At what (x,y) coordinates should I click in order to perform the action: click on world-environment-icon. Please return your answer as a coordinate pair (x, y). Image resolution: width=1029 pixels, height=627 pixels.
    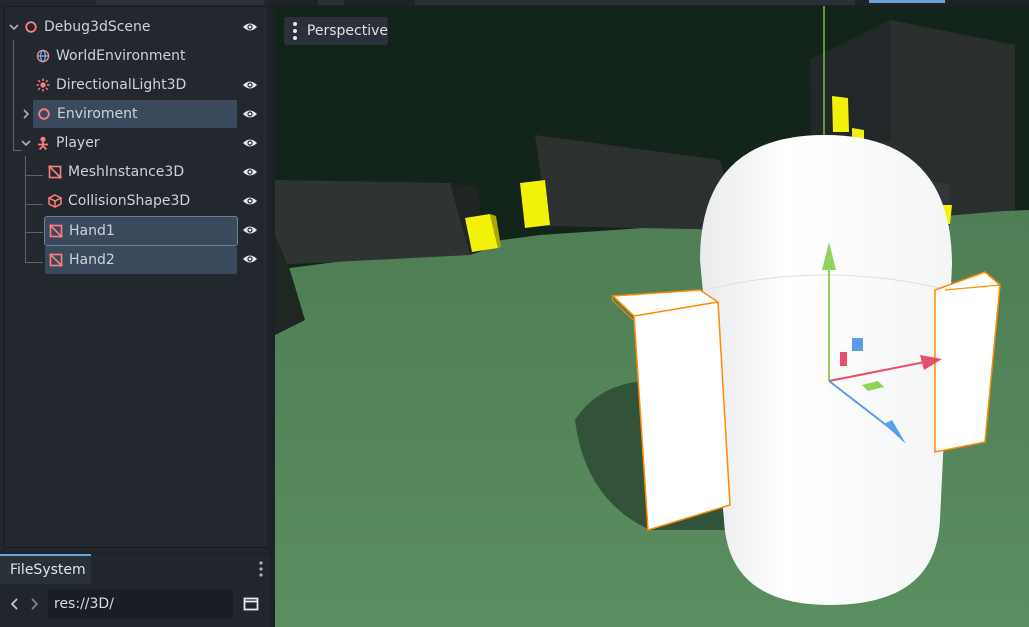
    Looking at the image, I should click on (43, 56).